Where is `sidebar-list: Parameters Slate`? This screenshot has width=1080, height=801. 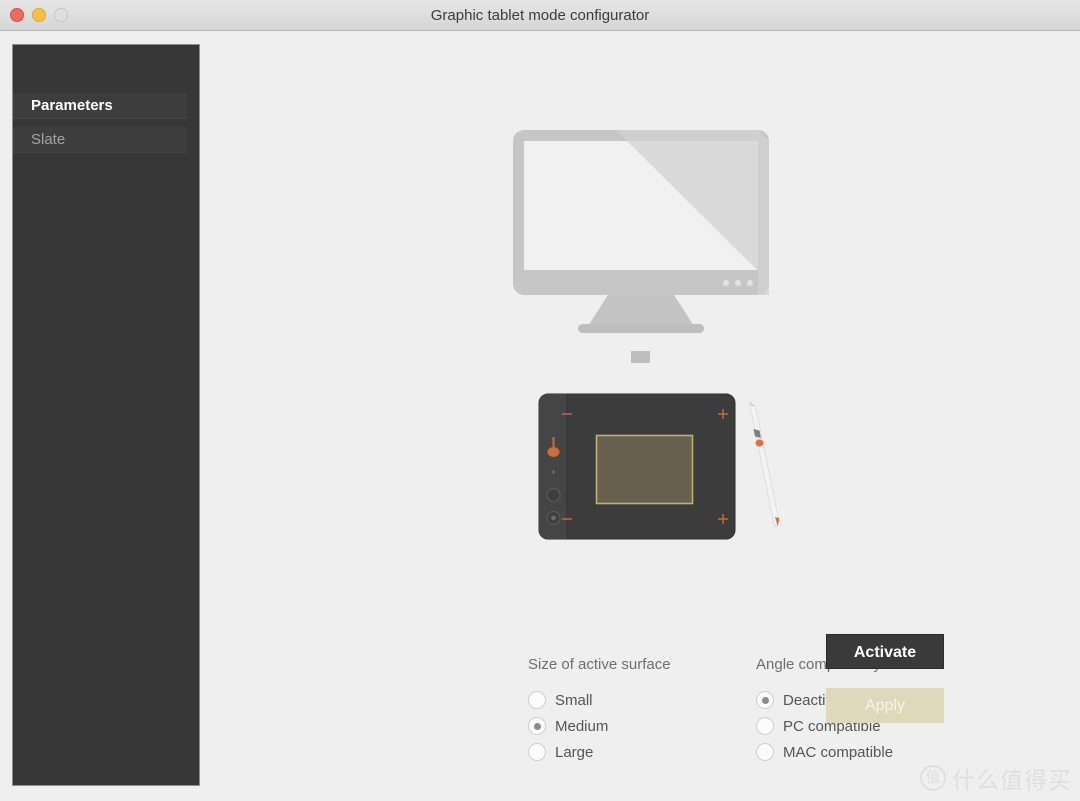 sidebar-list: Parameters Slate is located at coordinates (106, 127).